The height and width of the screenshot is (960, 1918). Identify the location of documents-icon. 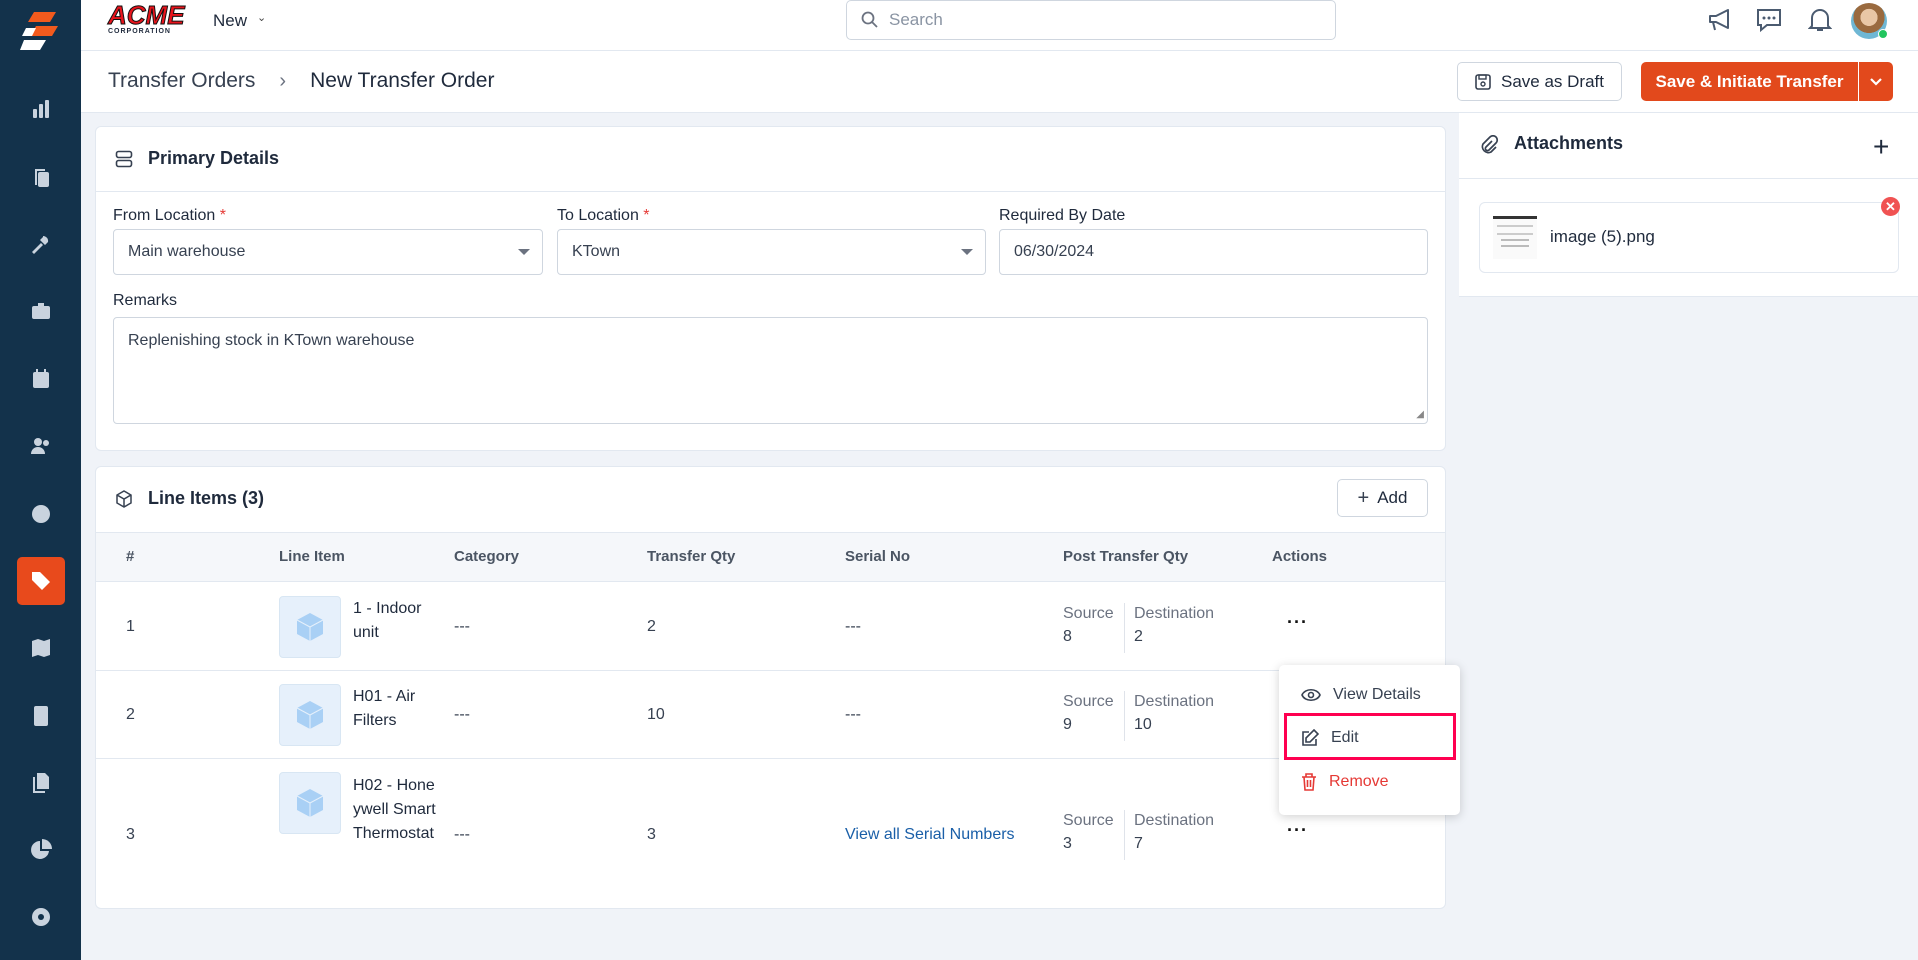
(41, 783).